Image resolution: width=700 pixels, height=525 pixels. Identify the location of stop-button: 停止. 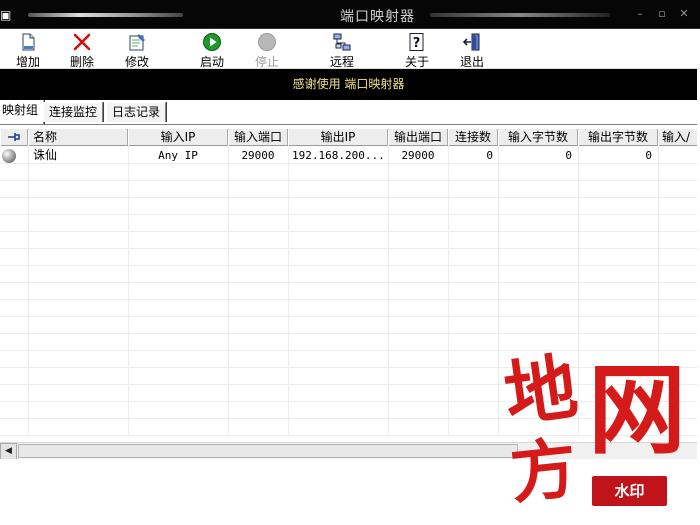
(267, 50).